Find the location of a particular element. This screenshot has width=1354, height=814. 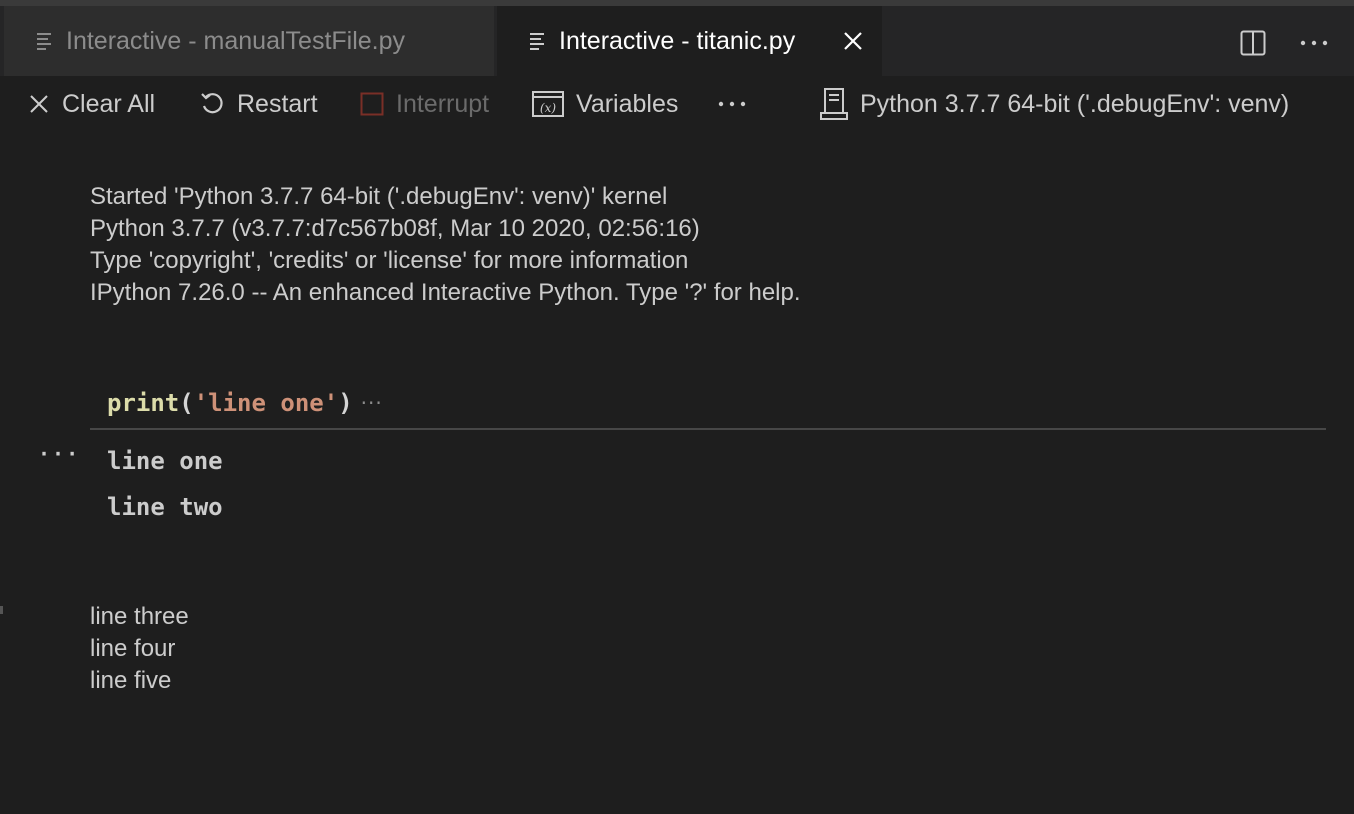

trailing-output: line three line four line five is located at coordinates (139, 649).